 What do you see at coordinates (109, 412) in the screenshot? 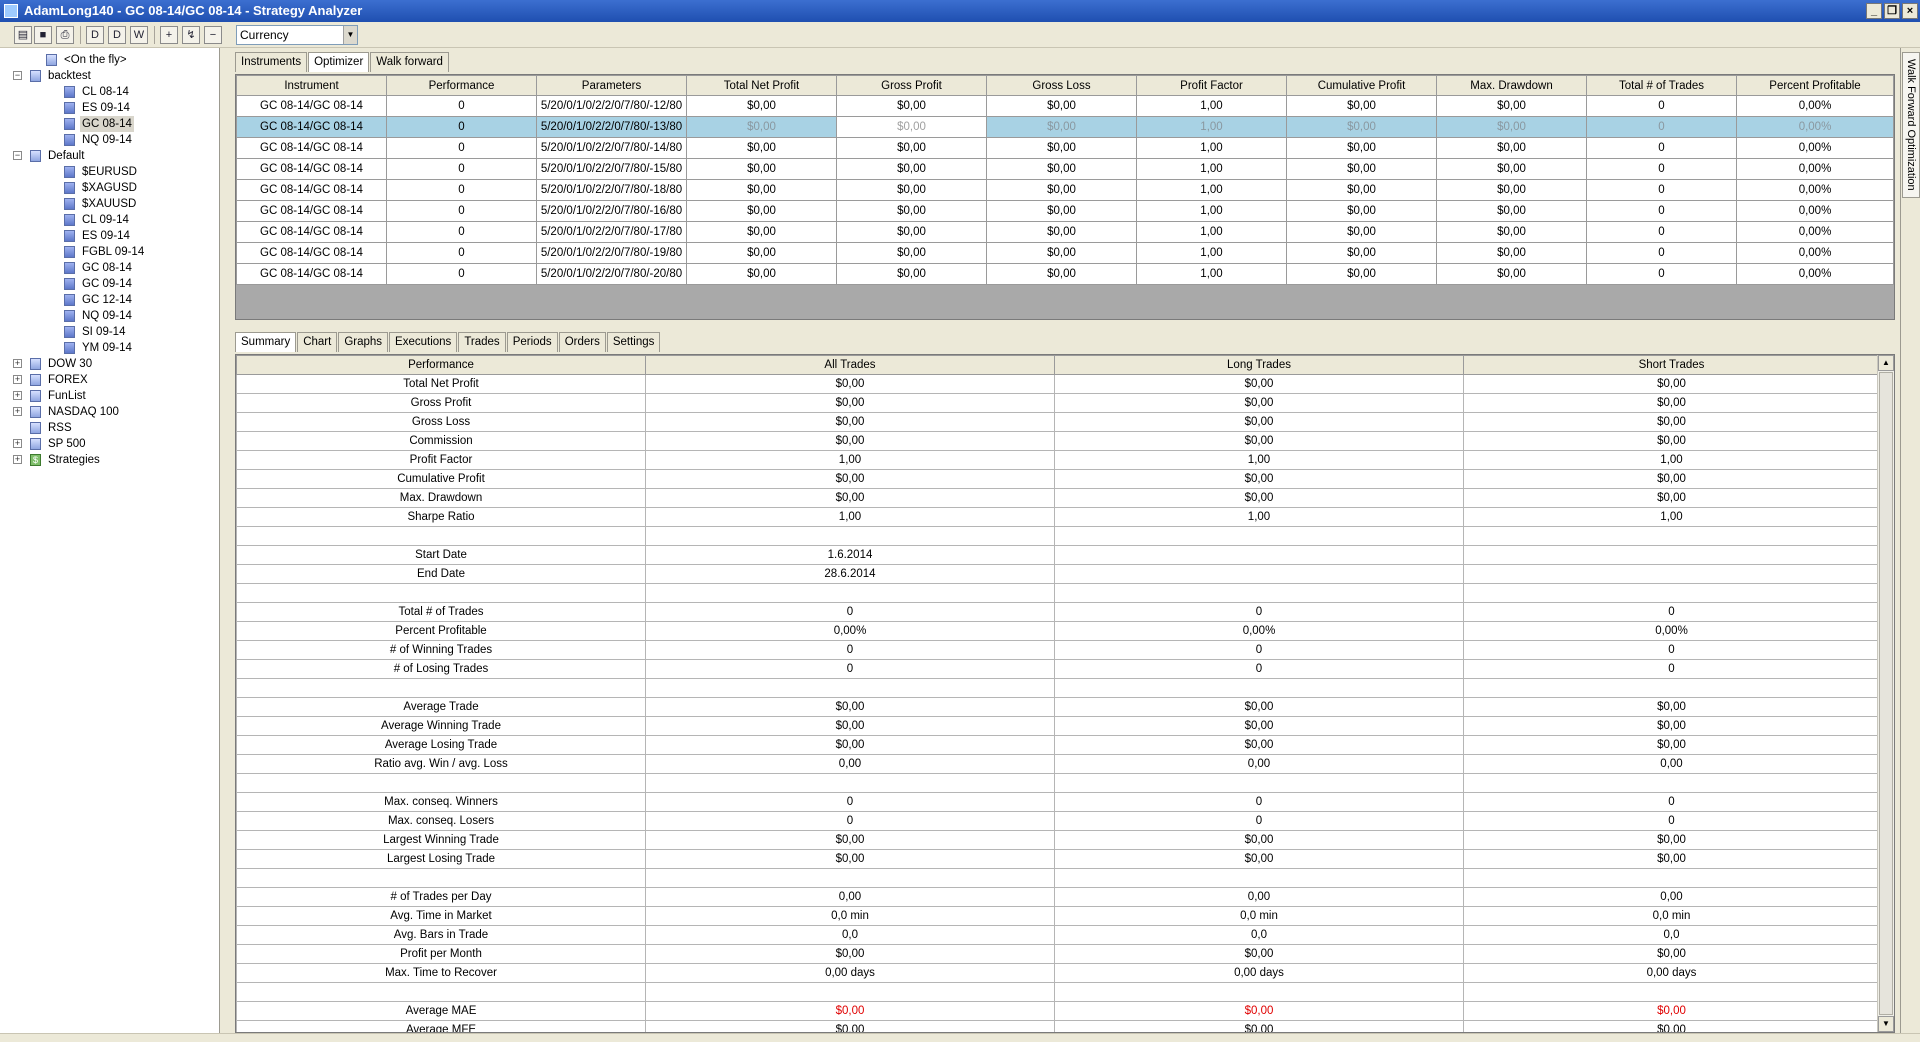
I see `tree-item-nasdaq-100: + NASDAQ 100` at bounding box center [109, 412].